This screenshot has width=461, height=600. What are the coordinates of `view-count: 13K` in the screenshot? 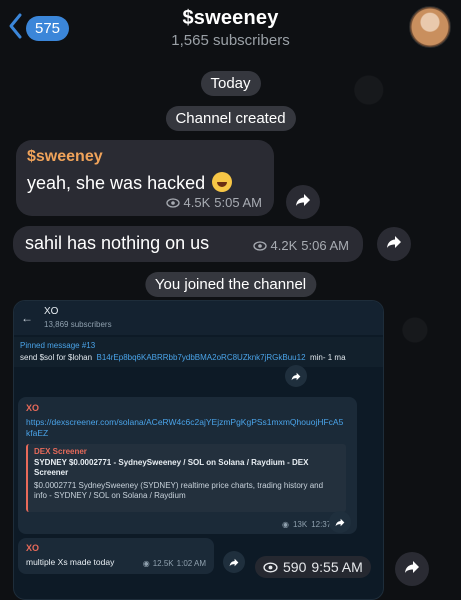 It's located at (300, 524).